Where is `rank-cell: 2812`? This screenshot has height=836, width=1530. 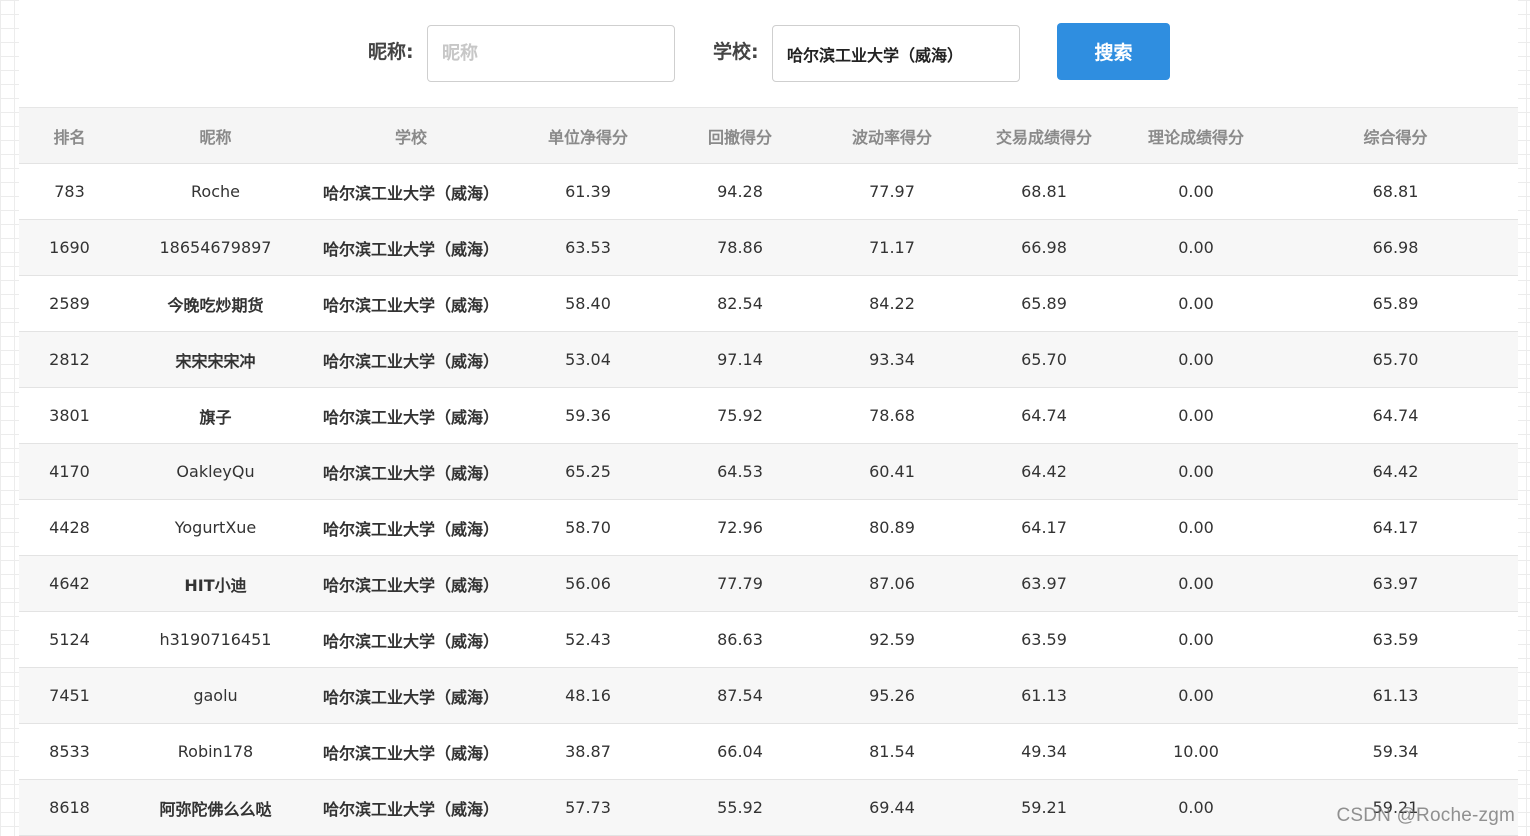
rank-cell: 2812 is located at coordinates (69, 359).